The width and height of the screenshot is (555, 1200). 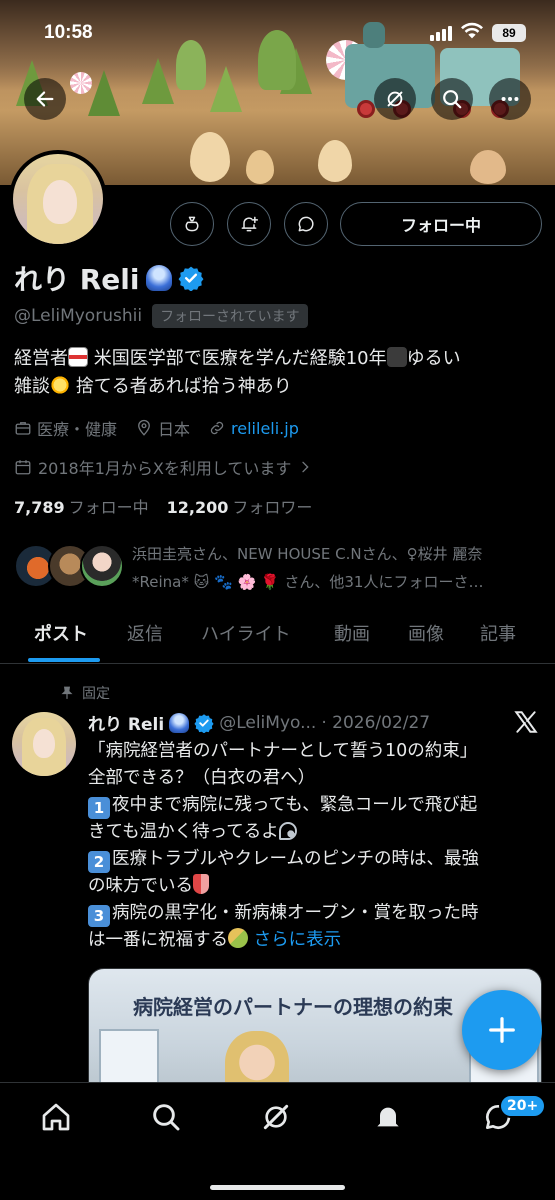 I want to click on post-item-3: 3 病院の黒字化・新病棟オープン・賞を取った時, so click(x=315, y=913).